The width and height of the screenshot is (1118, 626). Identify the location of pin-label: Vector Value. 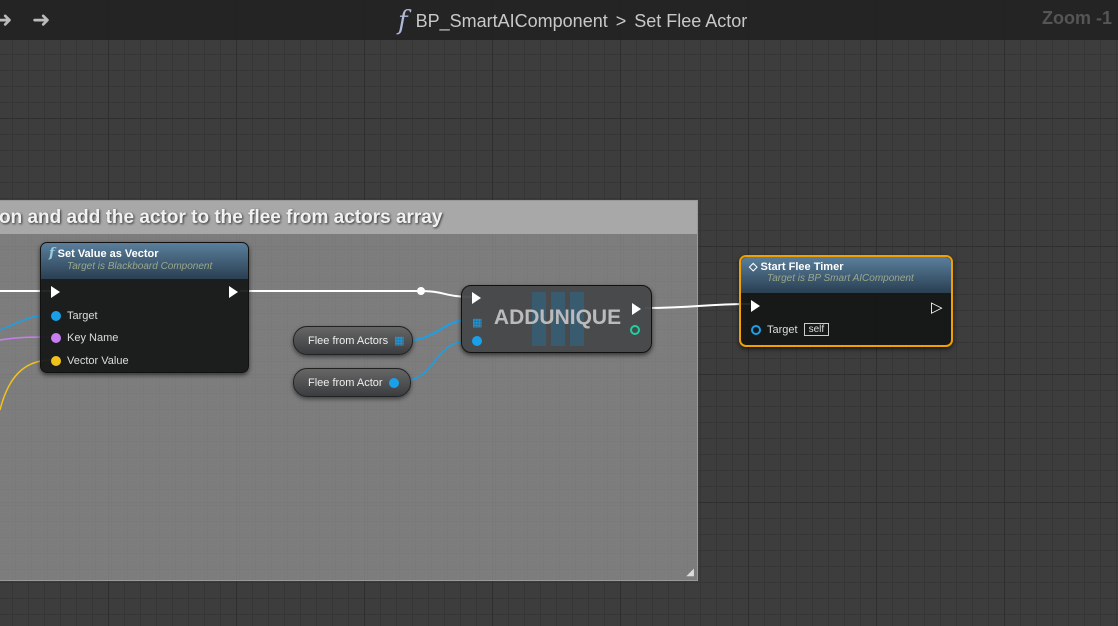
(98, 361).